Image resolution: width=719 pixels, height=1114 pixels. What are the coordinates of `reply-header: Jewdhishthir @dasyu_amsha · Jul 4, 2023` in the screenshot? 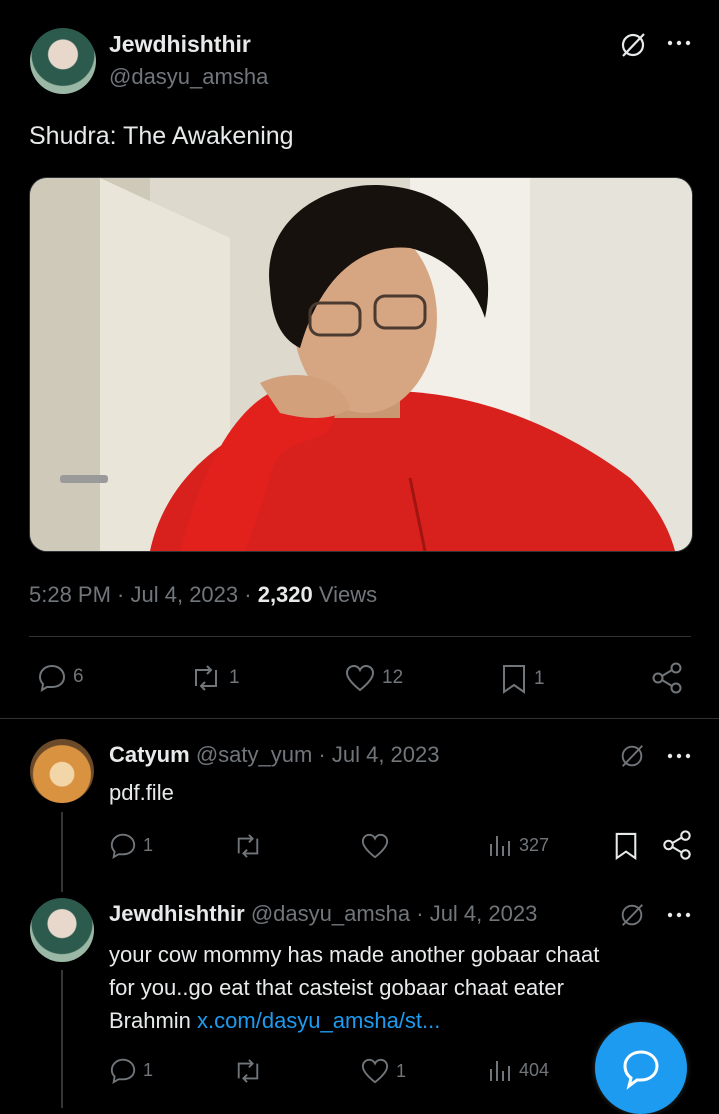 It's located at (323, 914).